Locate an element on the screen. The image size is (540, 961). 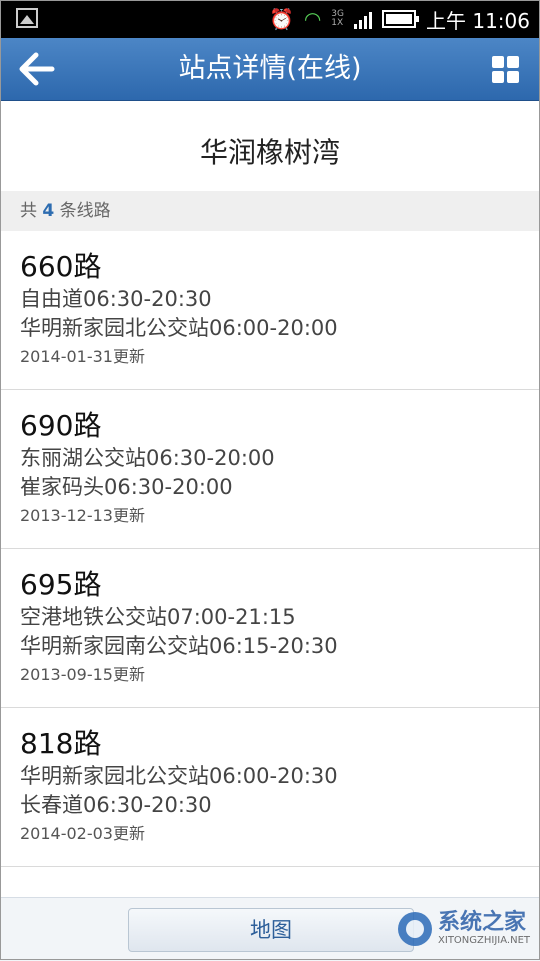
network-type-bottom: 1X is located at coordinates (337, 23).